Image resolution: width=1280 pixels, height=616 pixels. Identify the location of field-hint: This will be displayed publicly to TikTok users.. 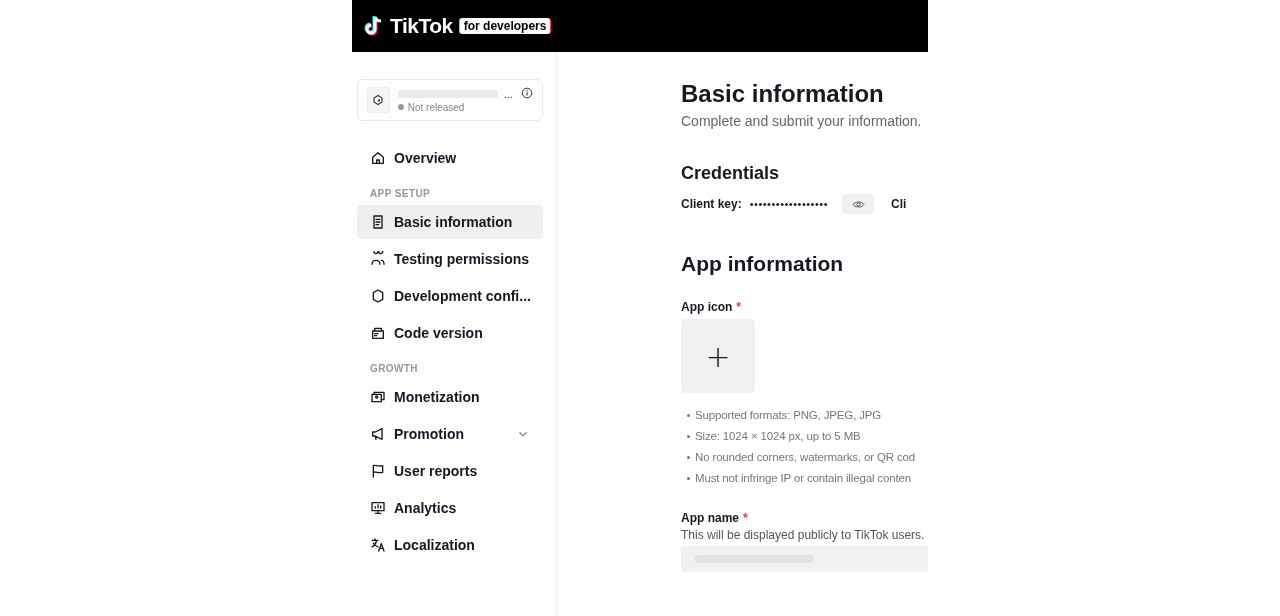
(803, 535).